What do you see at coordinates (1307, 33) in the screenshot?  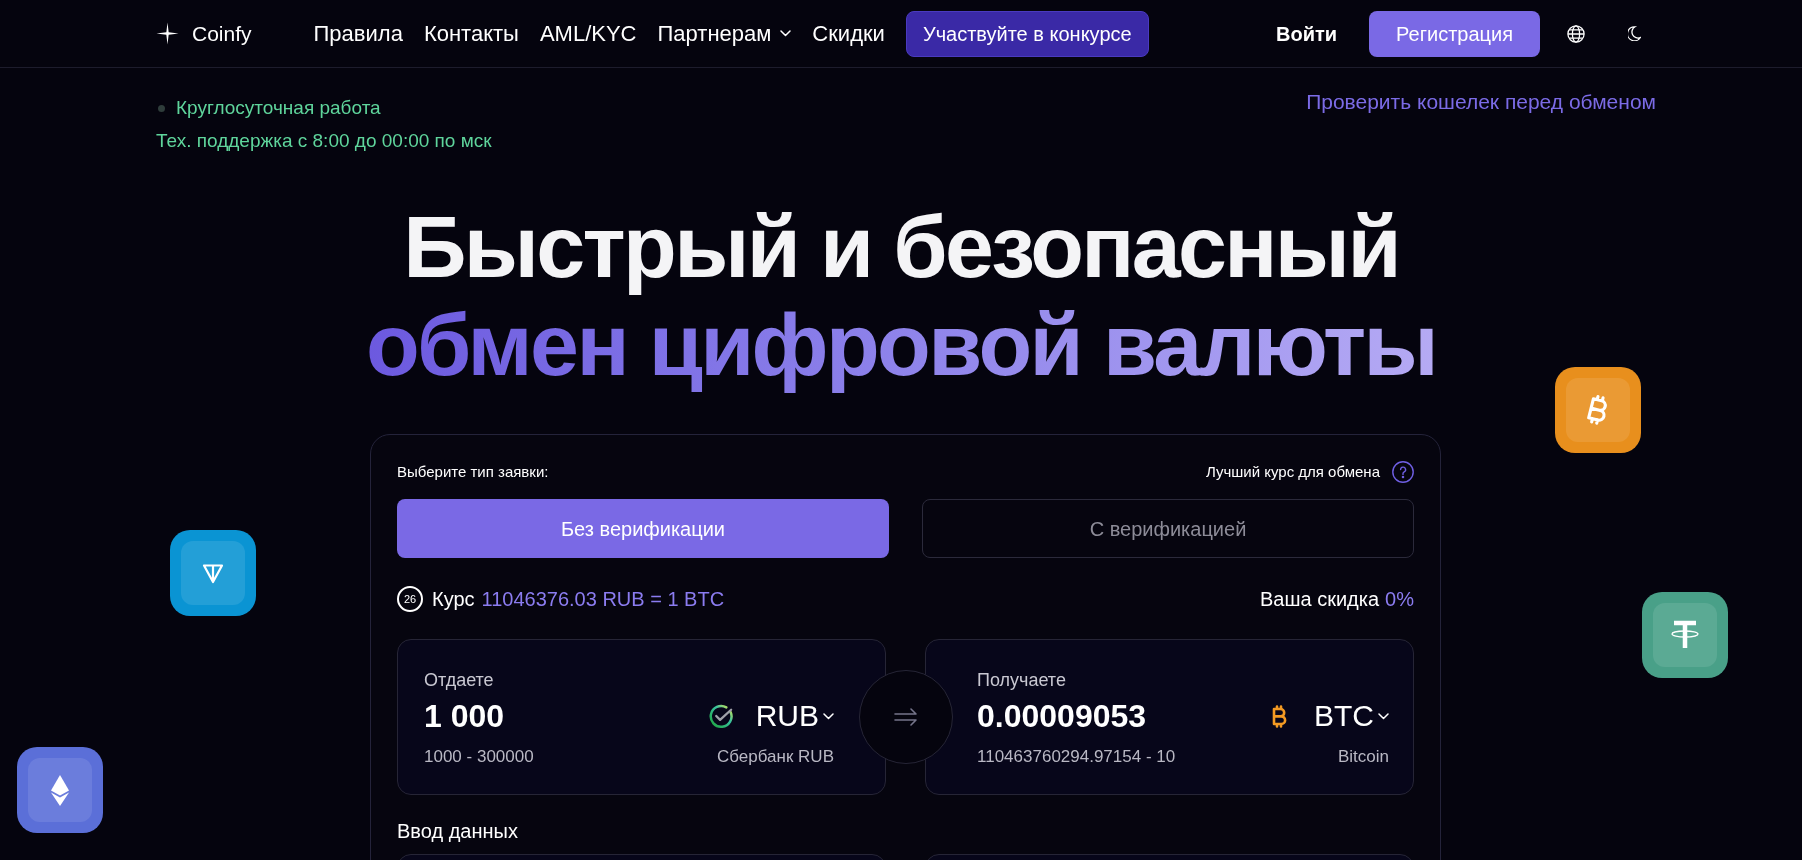 I see `login-link: Войти` at bounding box center [1307, 33].